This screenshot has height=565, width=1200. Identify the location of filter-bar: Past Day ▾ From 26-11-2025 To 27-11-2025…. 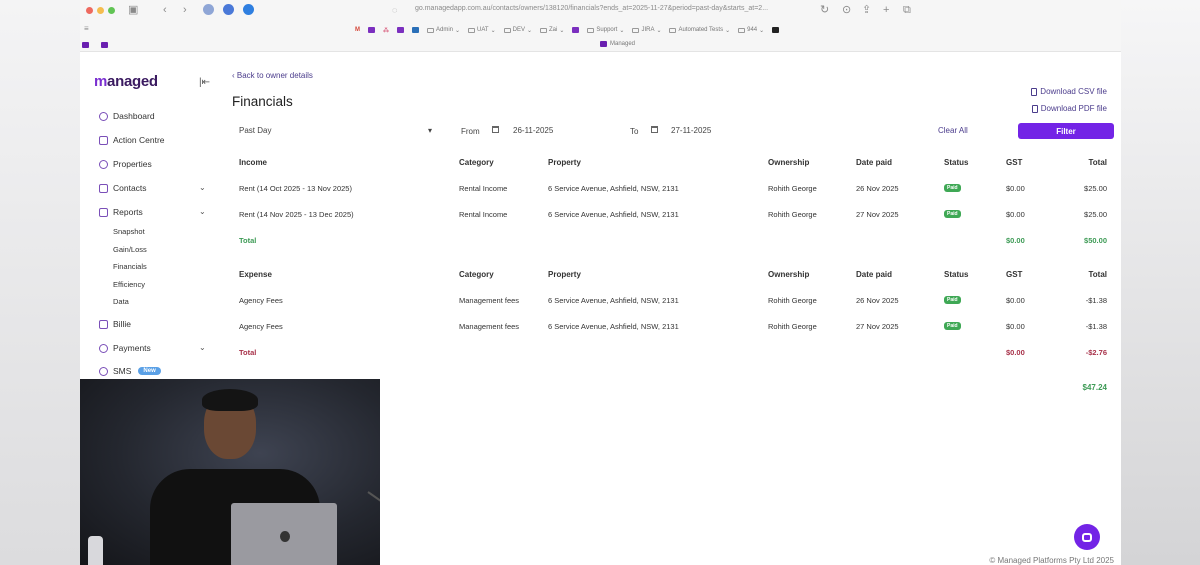
(673, 131).